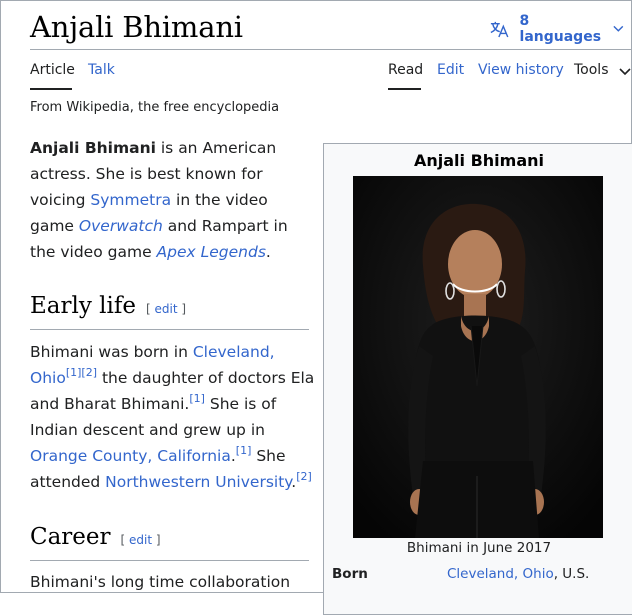 This screenshot has height=615, width=632. Describe the element at coordinates (136, 27) in the screenshot. I see `page-title: Anjali Bhimani` at that location.